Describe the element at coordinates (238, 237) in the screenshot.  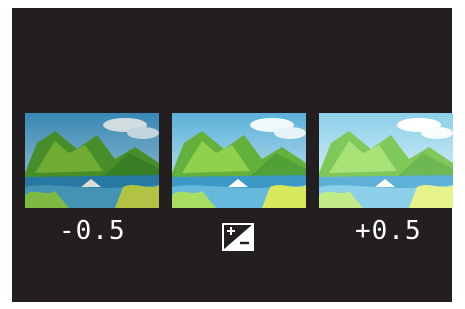
I see `exposure-compensation-icon` at that location.